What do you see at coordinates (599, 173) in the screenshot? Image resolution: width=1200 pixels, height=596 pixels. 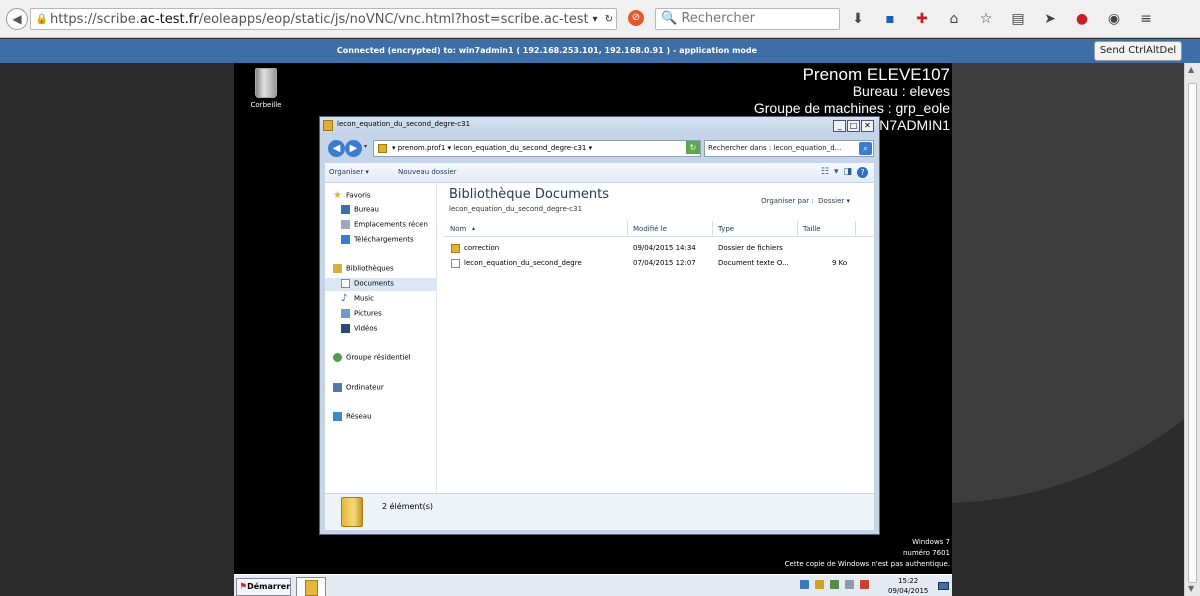 I see `command-bar: Organiser ▾ Nouveau dossier ☷ ▾ ◨ ?` at bounding box center [599, 173].